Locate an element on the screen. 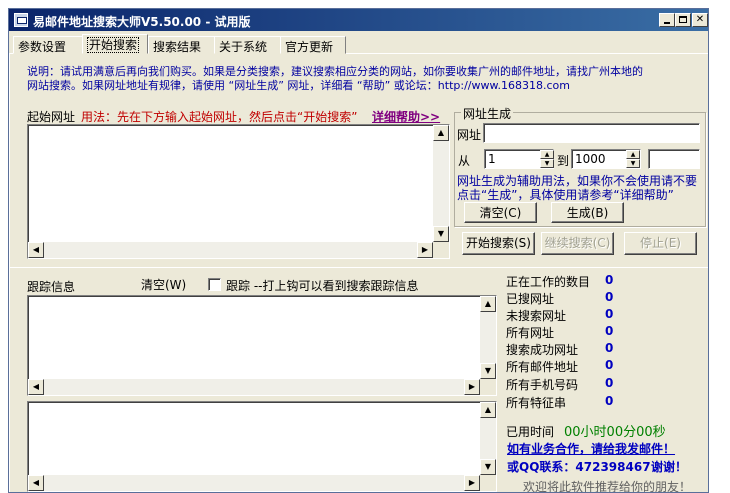 The height and width of the screenshot is (493, 730). business-email-link: 如有业务合作，请给我发邮件！ is located at coordinates (591, 448).